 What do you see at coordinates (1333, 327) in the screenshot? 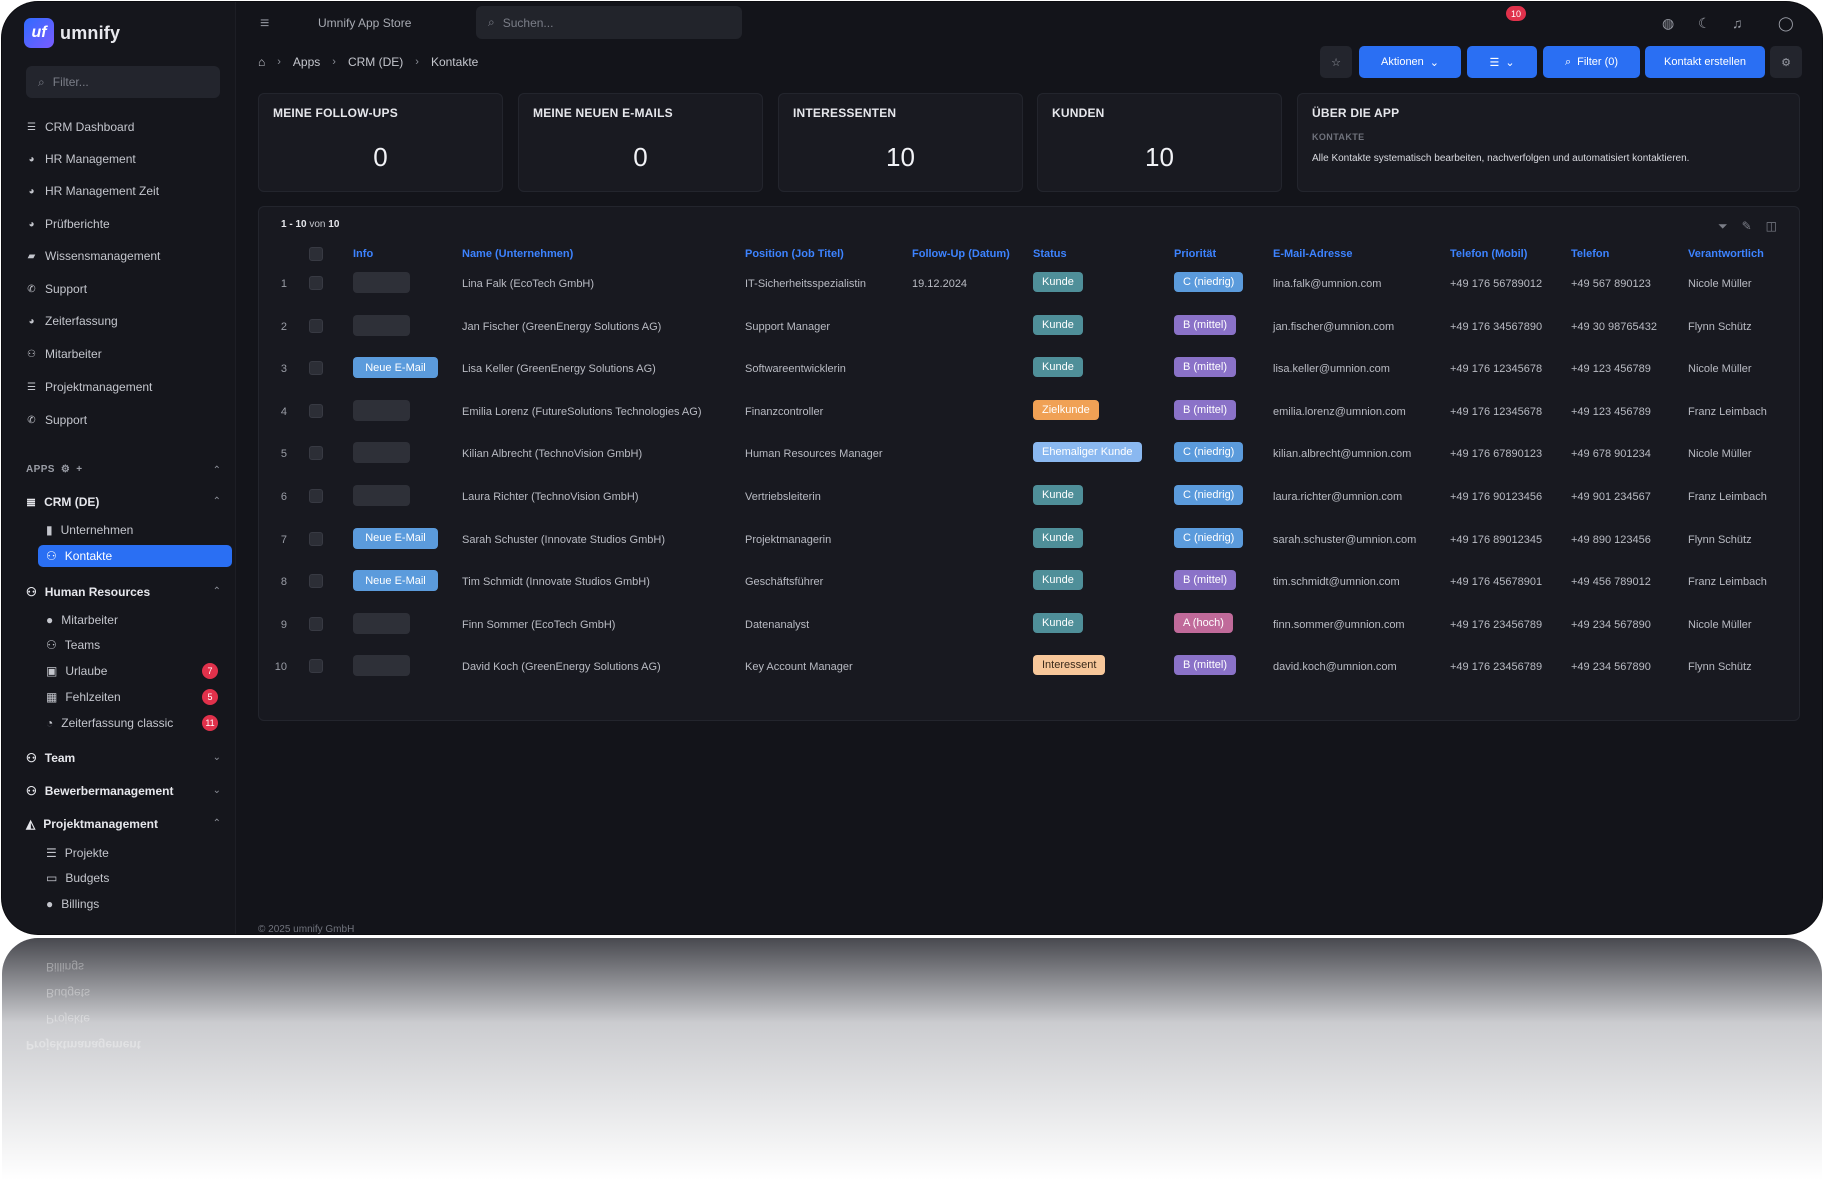
I see `email-address: jan.fischer@umnion.com` at bounding box center [1333, 327].